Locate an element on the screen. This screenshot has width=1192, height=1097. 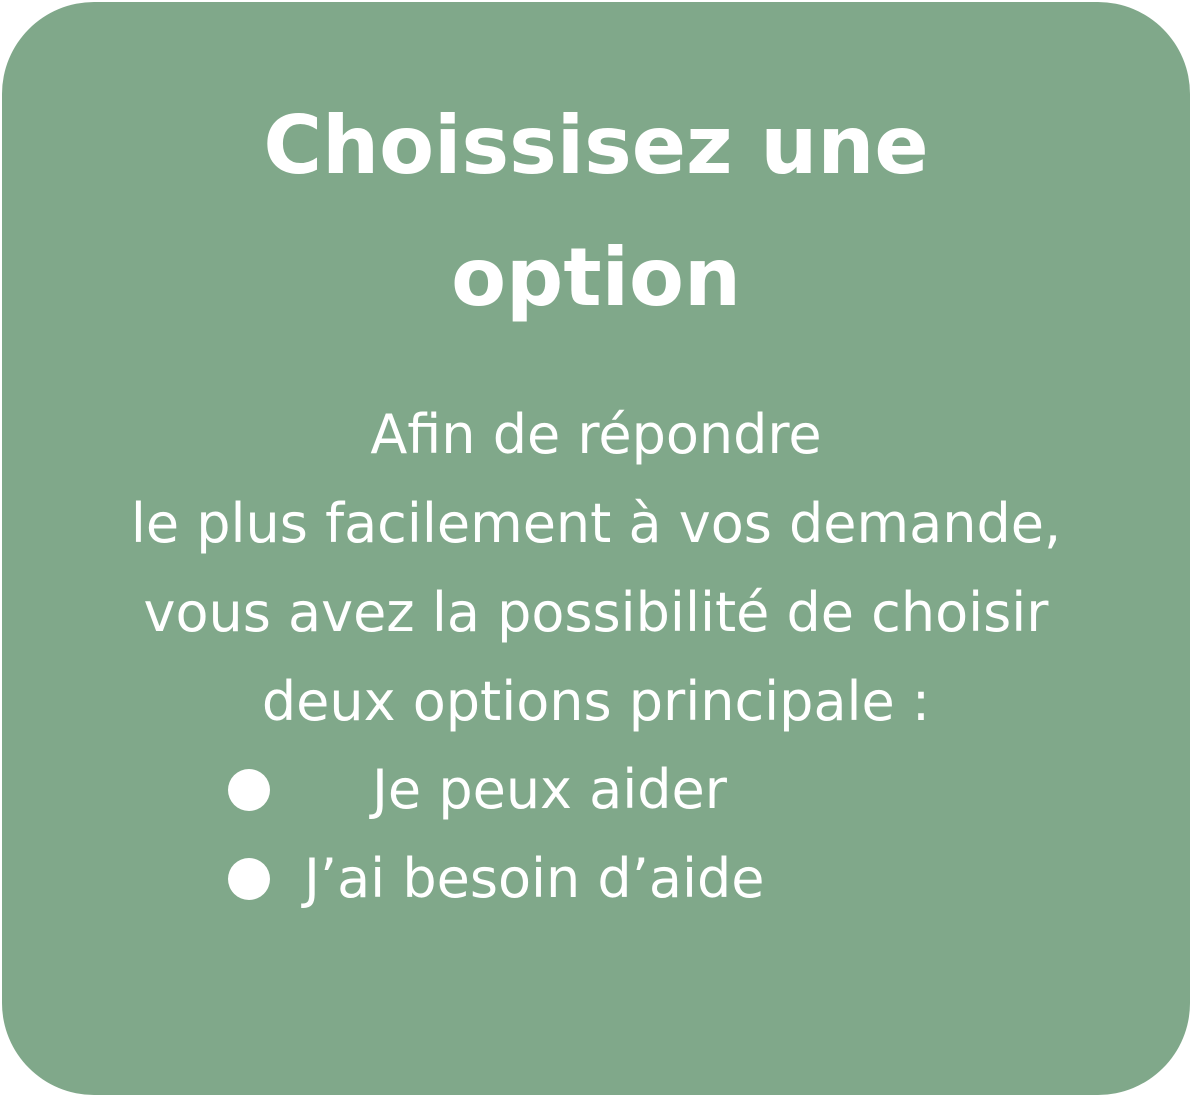
card-title-line-1: Choissisez une is located at coordinates (596, 145).